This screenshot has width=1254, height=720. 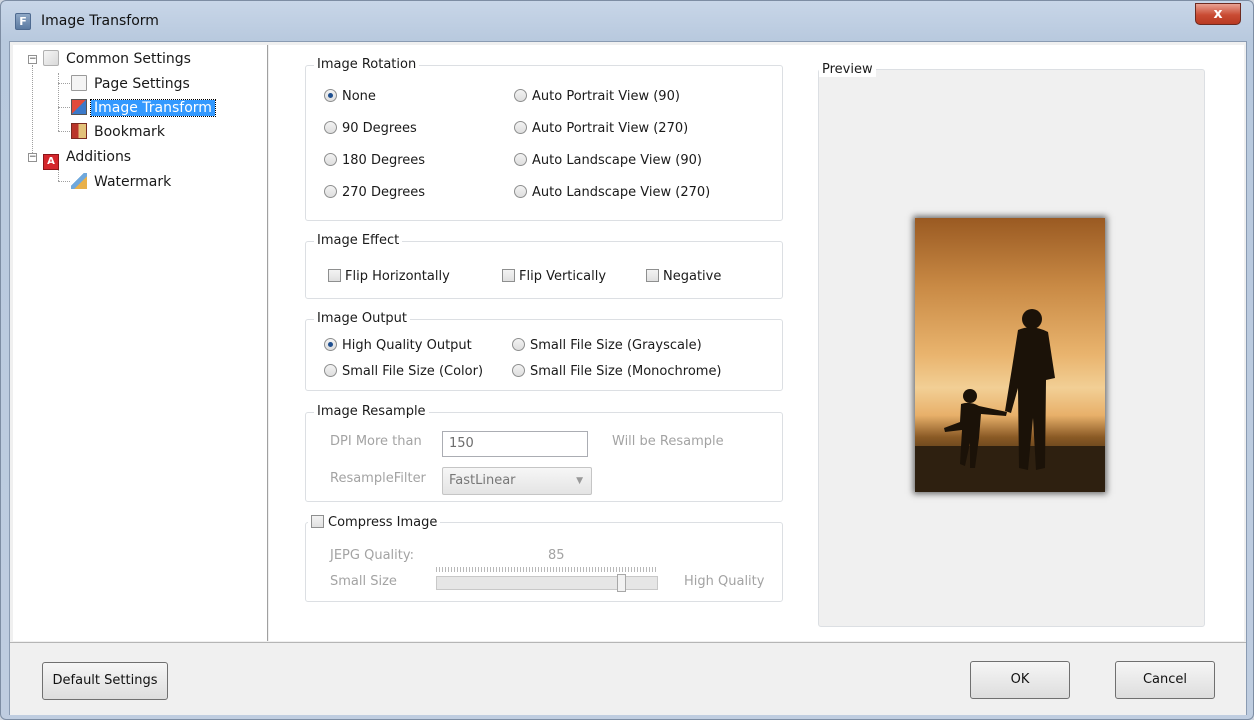 What do you see at coordinates (118, 59) in the screenshot?
I see `tree-item-common-settings: Common Settings` at bounding box center [118, 59].